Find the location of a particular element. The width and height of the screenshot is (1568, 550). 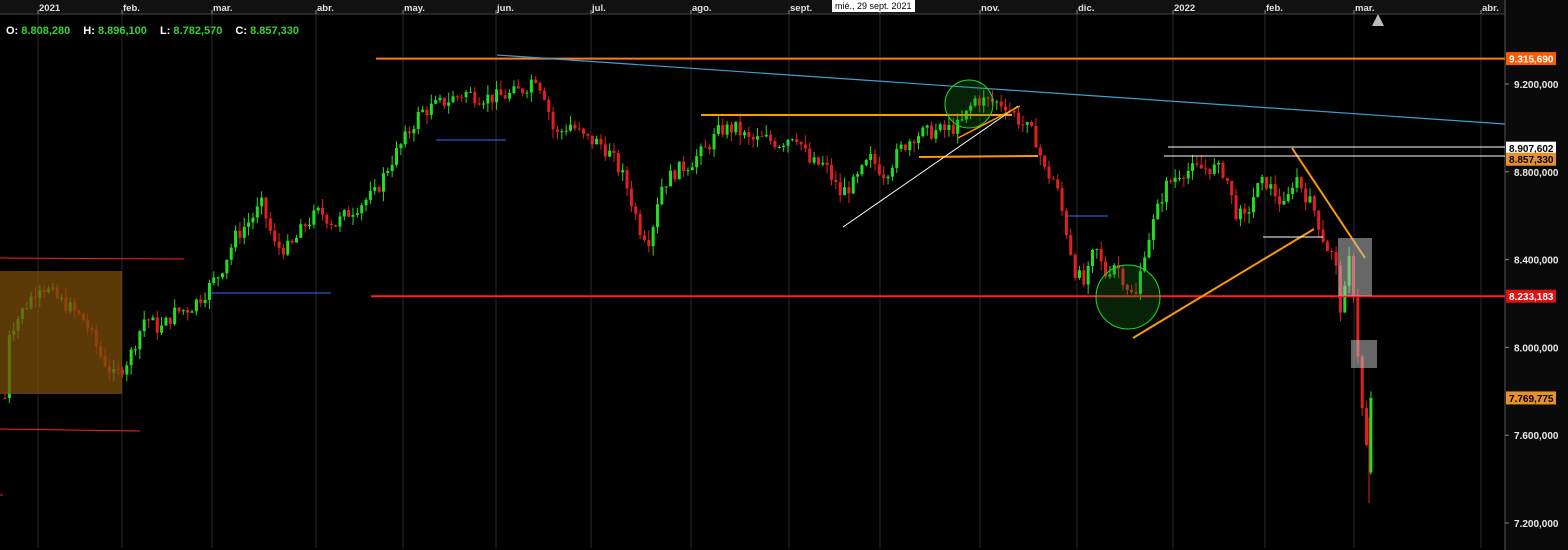

x-tick-label: mar. is located at coordinates (1365, 8).